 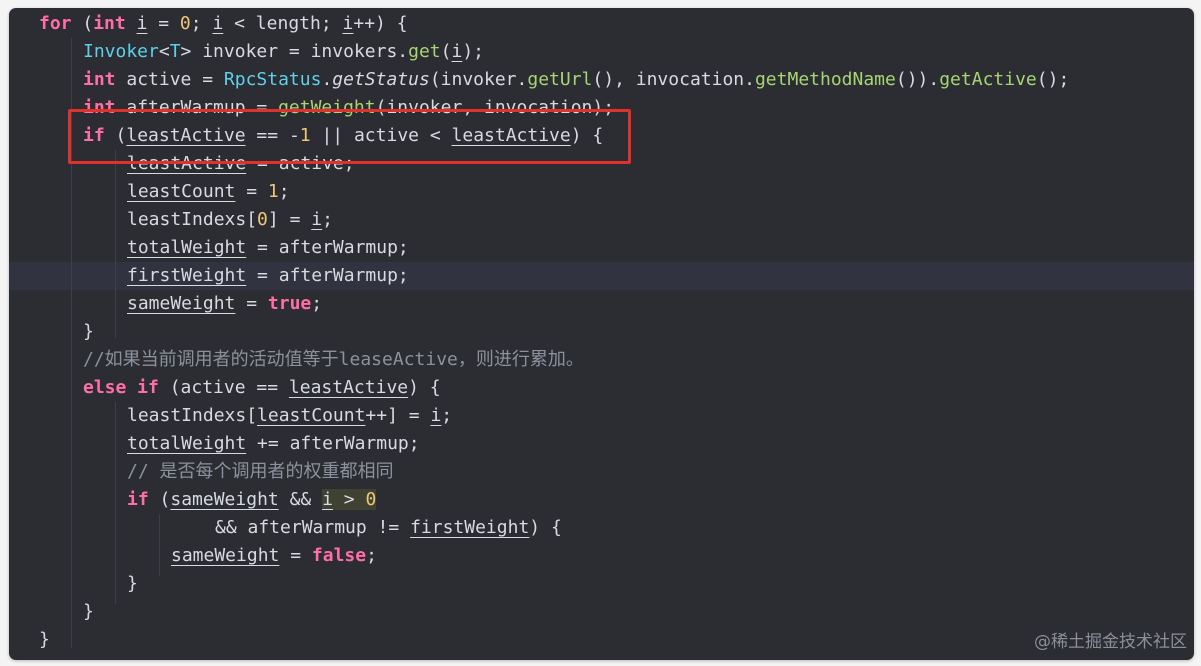 What do you see at coordinates (371, 499) in the screenshot?
I see `code-token: 0` at bounding box center [371, 499].